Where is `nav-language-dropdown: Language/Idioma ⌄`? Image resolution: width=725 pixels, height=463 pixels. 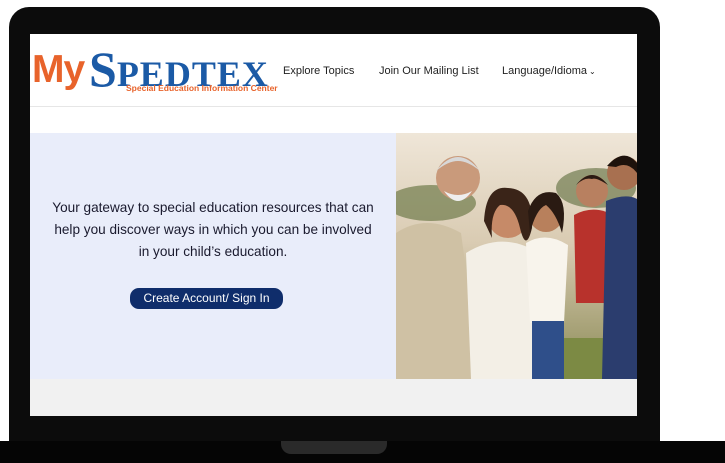
nav-language-dropdown: Language/Idioma ⌄ is located at coordinates (549, 71).